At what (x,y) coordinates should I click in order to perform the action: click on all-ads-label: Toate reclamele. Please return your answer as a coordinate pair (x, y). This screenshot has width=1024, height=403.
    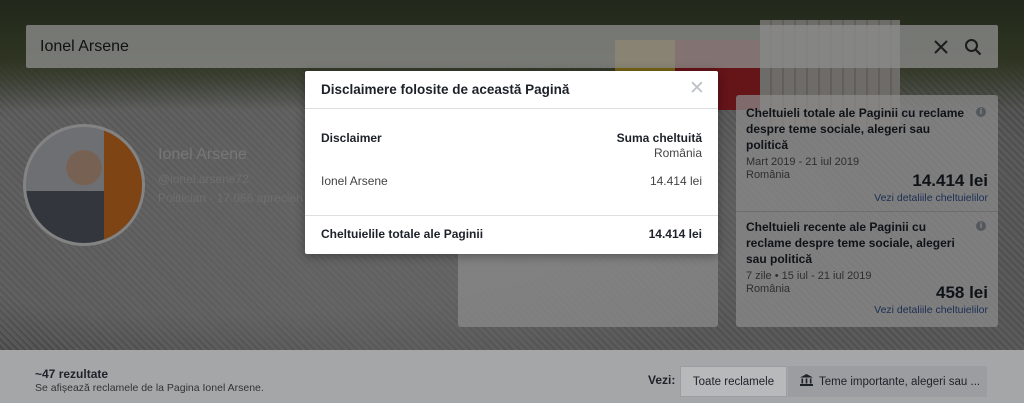
    Looking at the image, I should click on (733, 381).